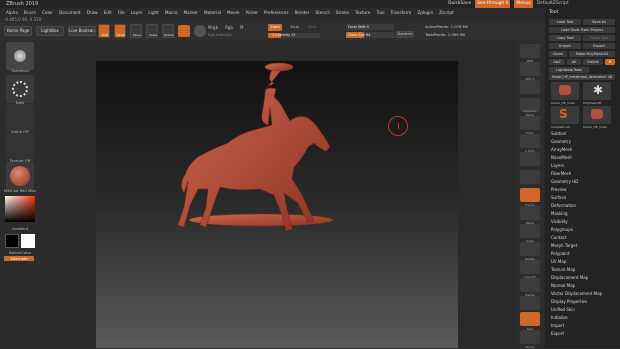 The height and width of the screenshot is (349, 620). Describe the element at coordinates (576, 294) in the screenshot. I see `subpalette-vector-displacement-map: Vector Displacement Map` at that location.